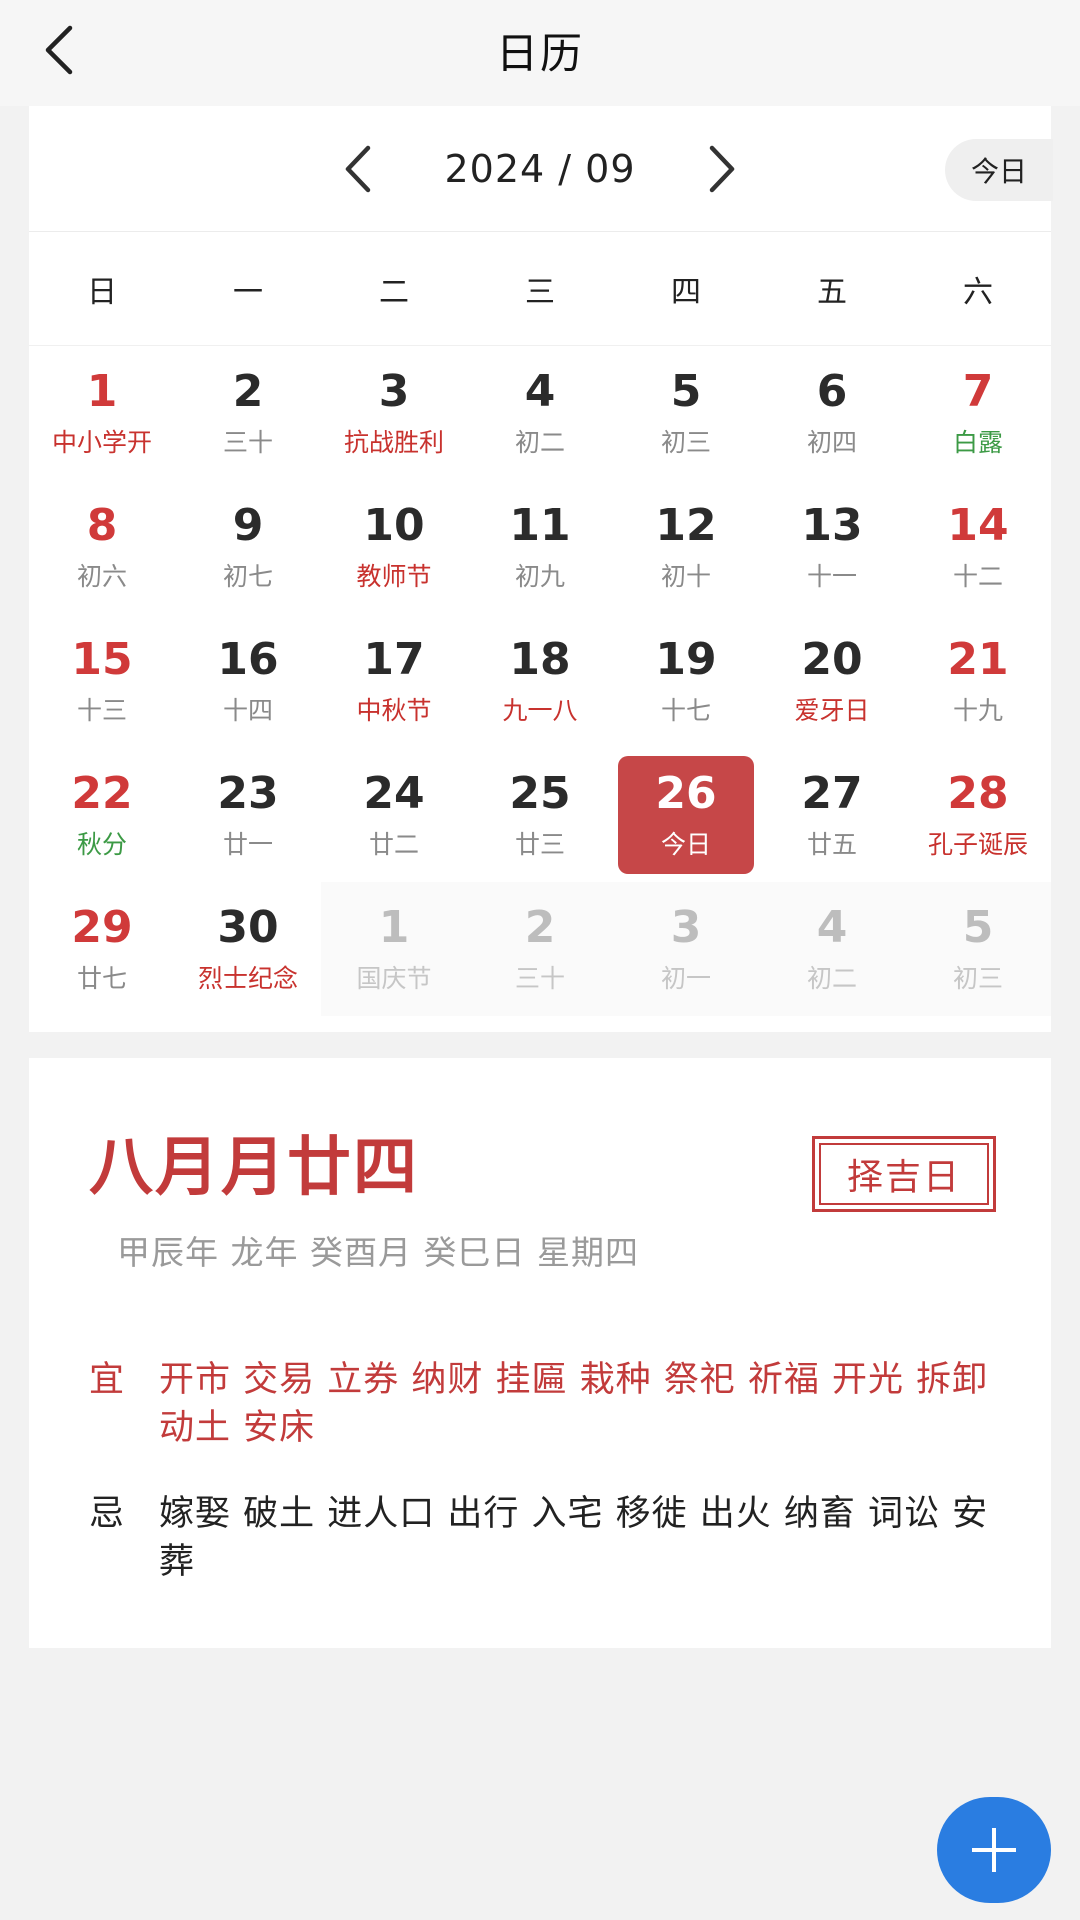  What do you see at coordinates (832, 815) in the screenshot?
I see `day-cell: 27 廿五` at bounding box center [832, 815].